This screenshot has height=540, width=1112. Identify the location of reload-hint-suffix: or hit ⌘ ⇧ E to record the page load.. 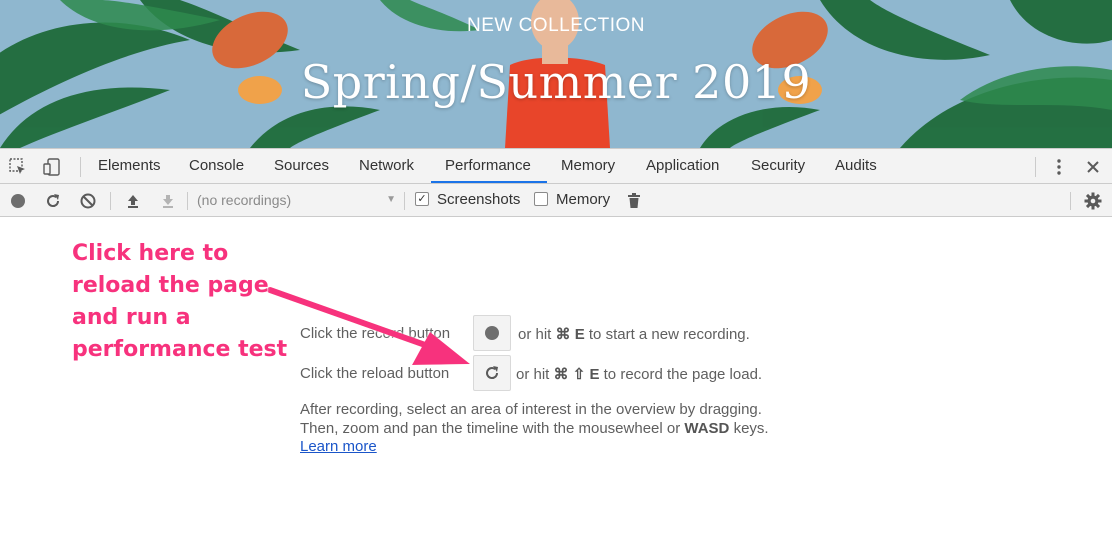
(639, 374).